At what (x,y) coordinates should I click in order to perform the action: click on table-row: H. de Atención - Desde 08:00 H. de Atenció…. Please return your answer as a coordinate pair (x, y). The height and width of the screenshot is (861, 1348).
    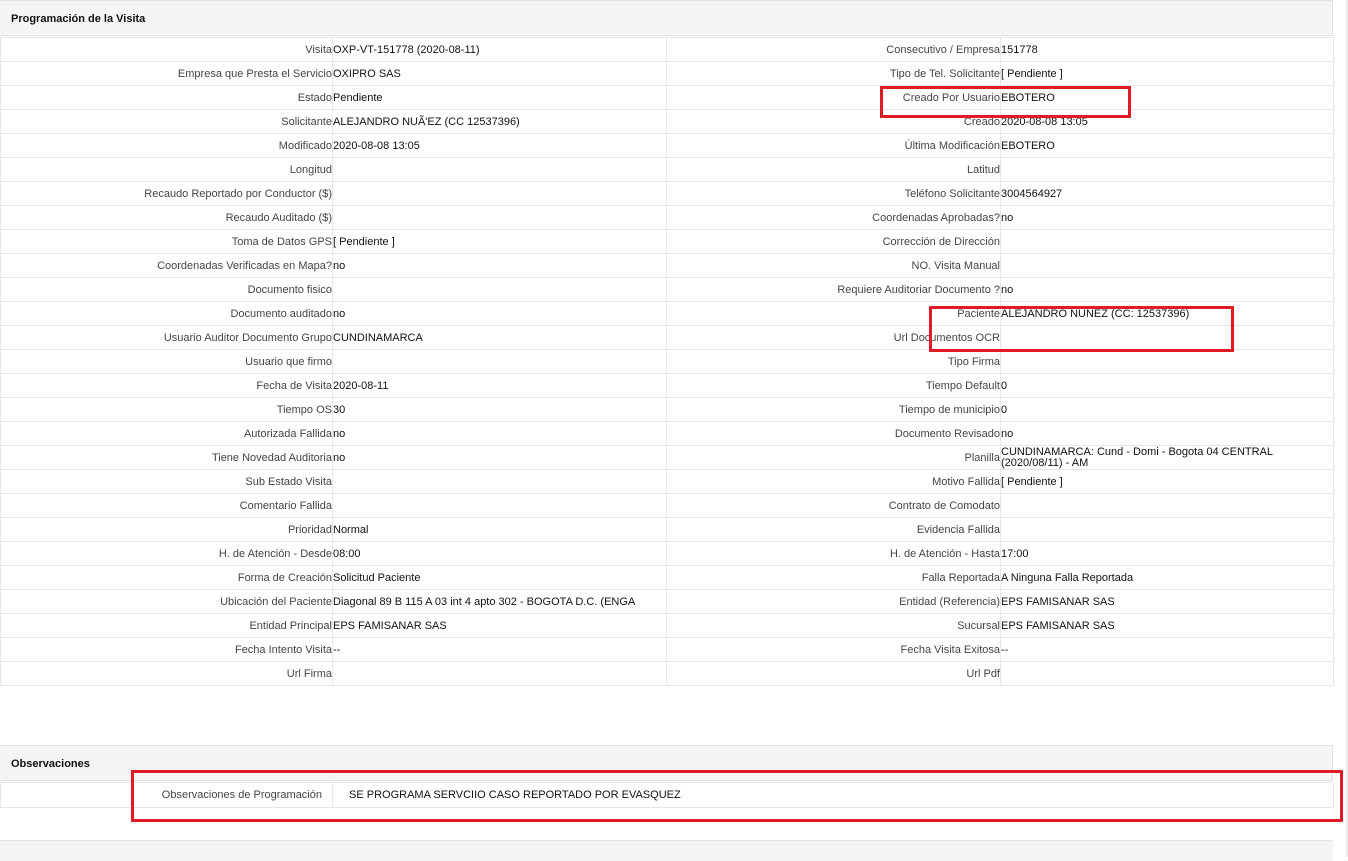
    Looking at the image, I should click on (667, 553).